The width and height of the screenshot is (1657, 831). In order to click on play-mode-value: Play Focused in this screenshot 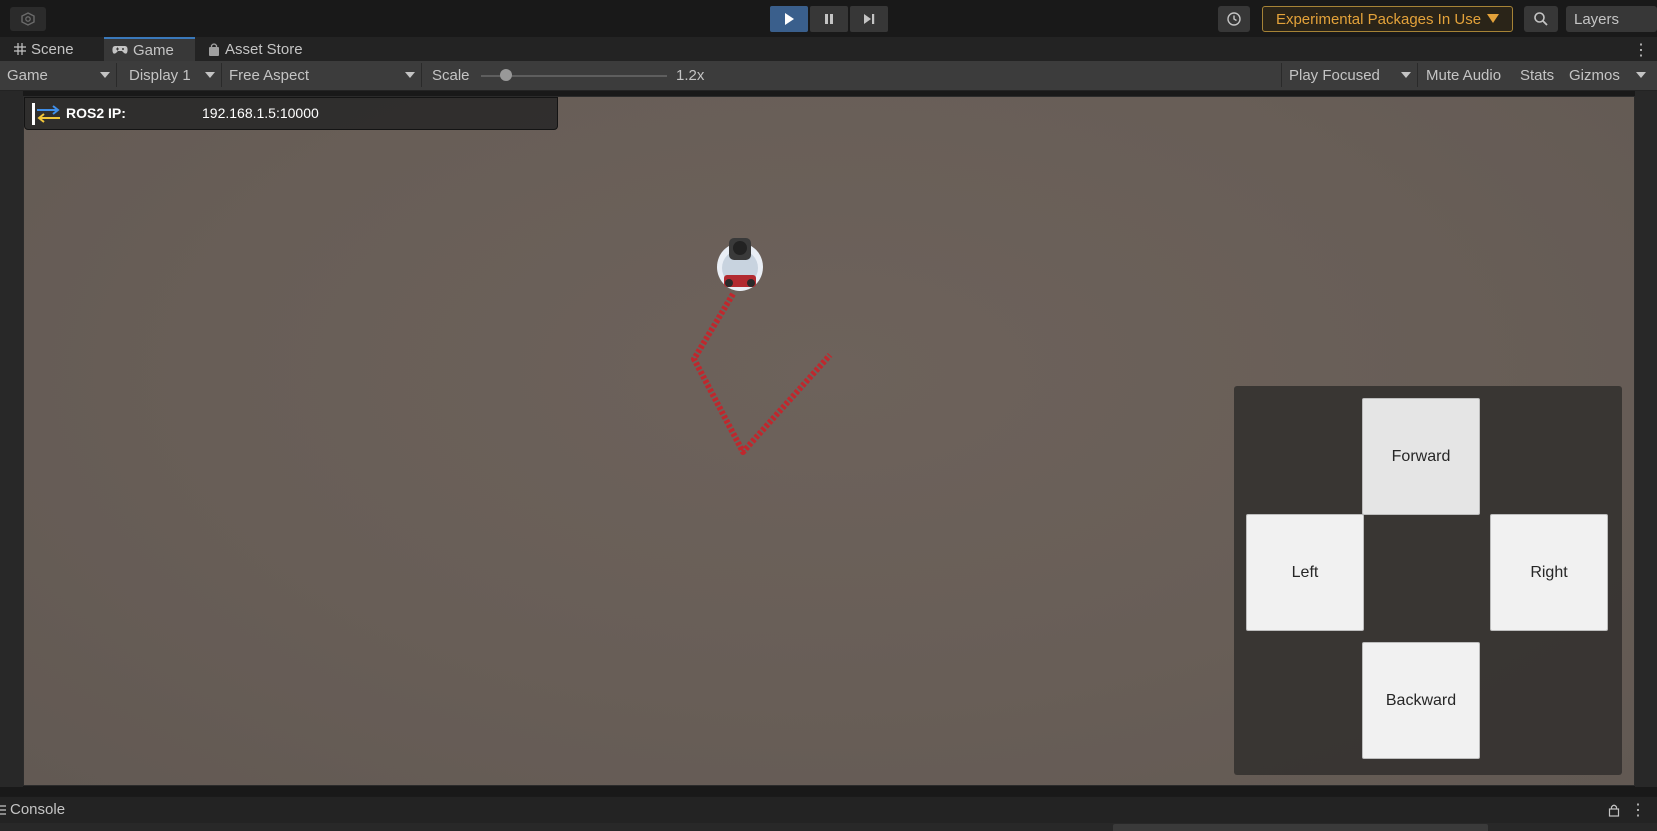, I will do `click(1334, 75)`.